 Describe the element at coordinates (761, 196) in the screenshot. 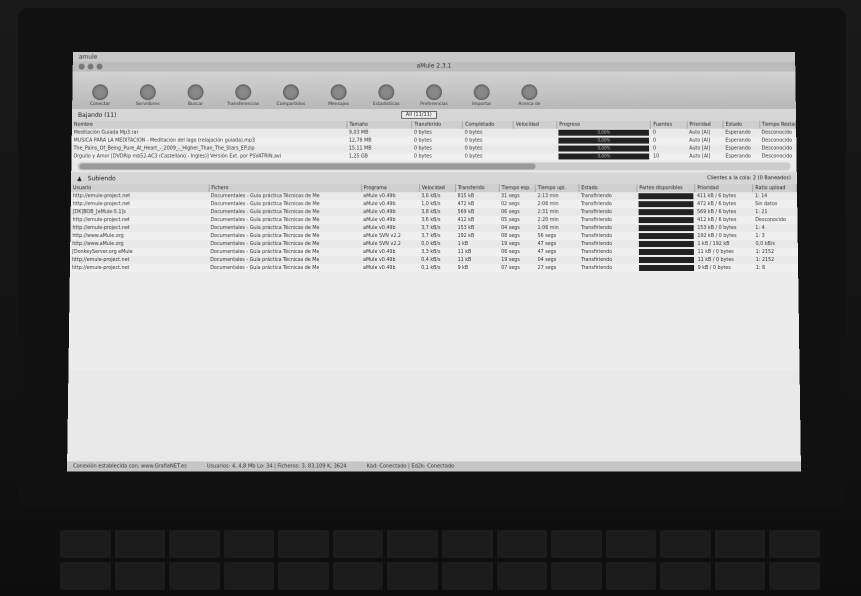

I see `cell-ratio: 1: 14` at that location.